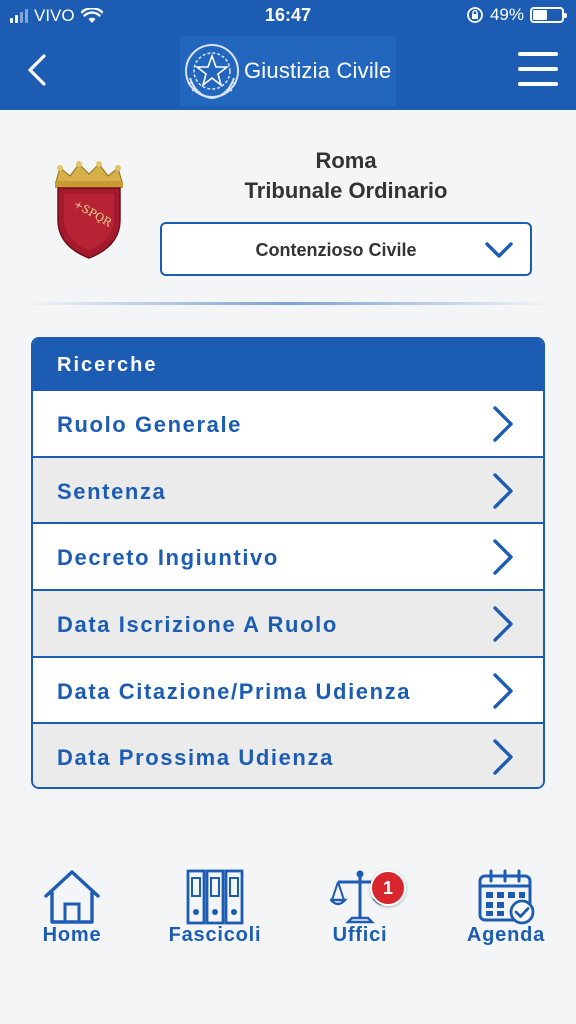 The image size is (576, 1024). What do you see at coordinates (499, 250) in the screenshot?
I see `chevron-down-icon` at bounding box center [499, 250].